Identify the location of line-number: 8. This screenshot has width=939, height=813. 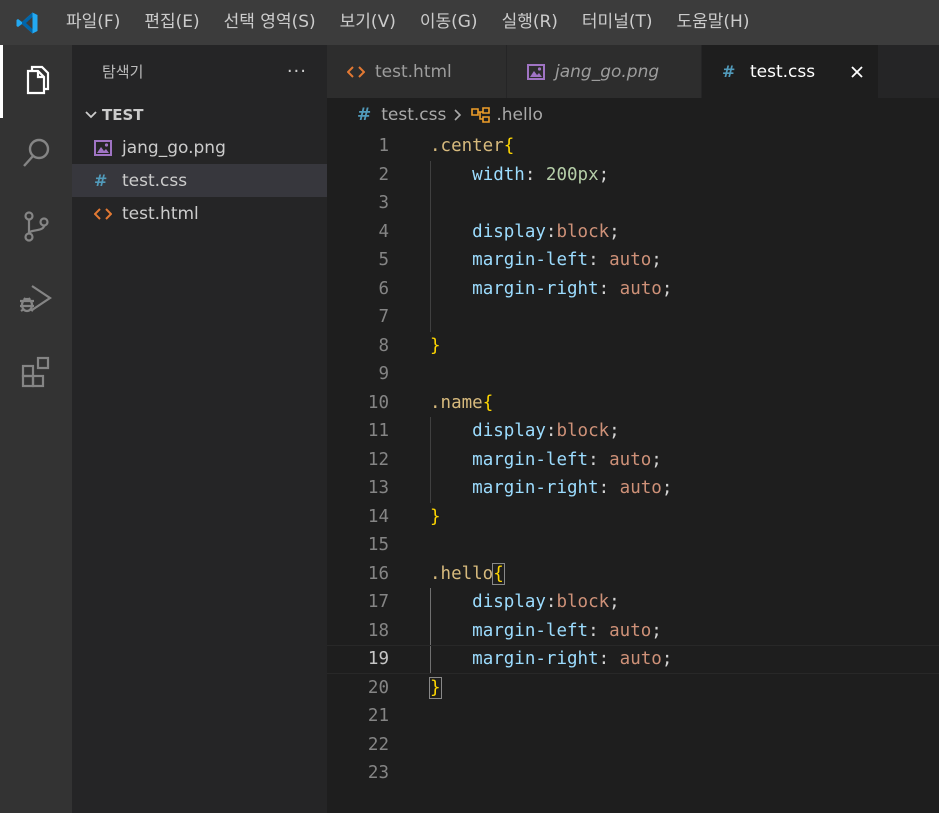
(383, 345).